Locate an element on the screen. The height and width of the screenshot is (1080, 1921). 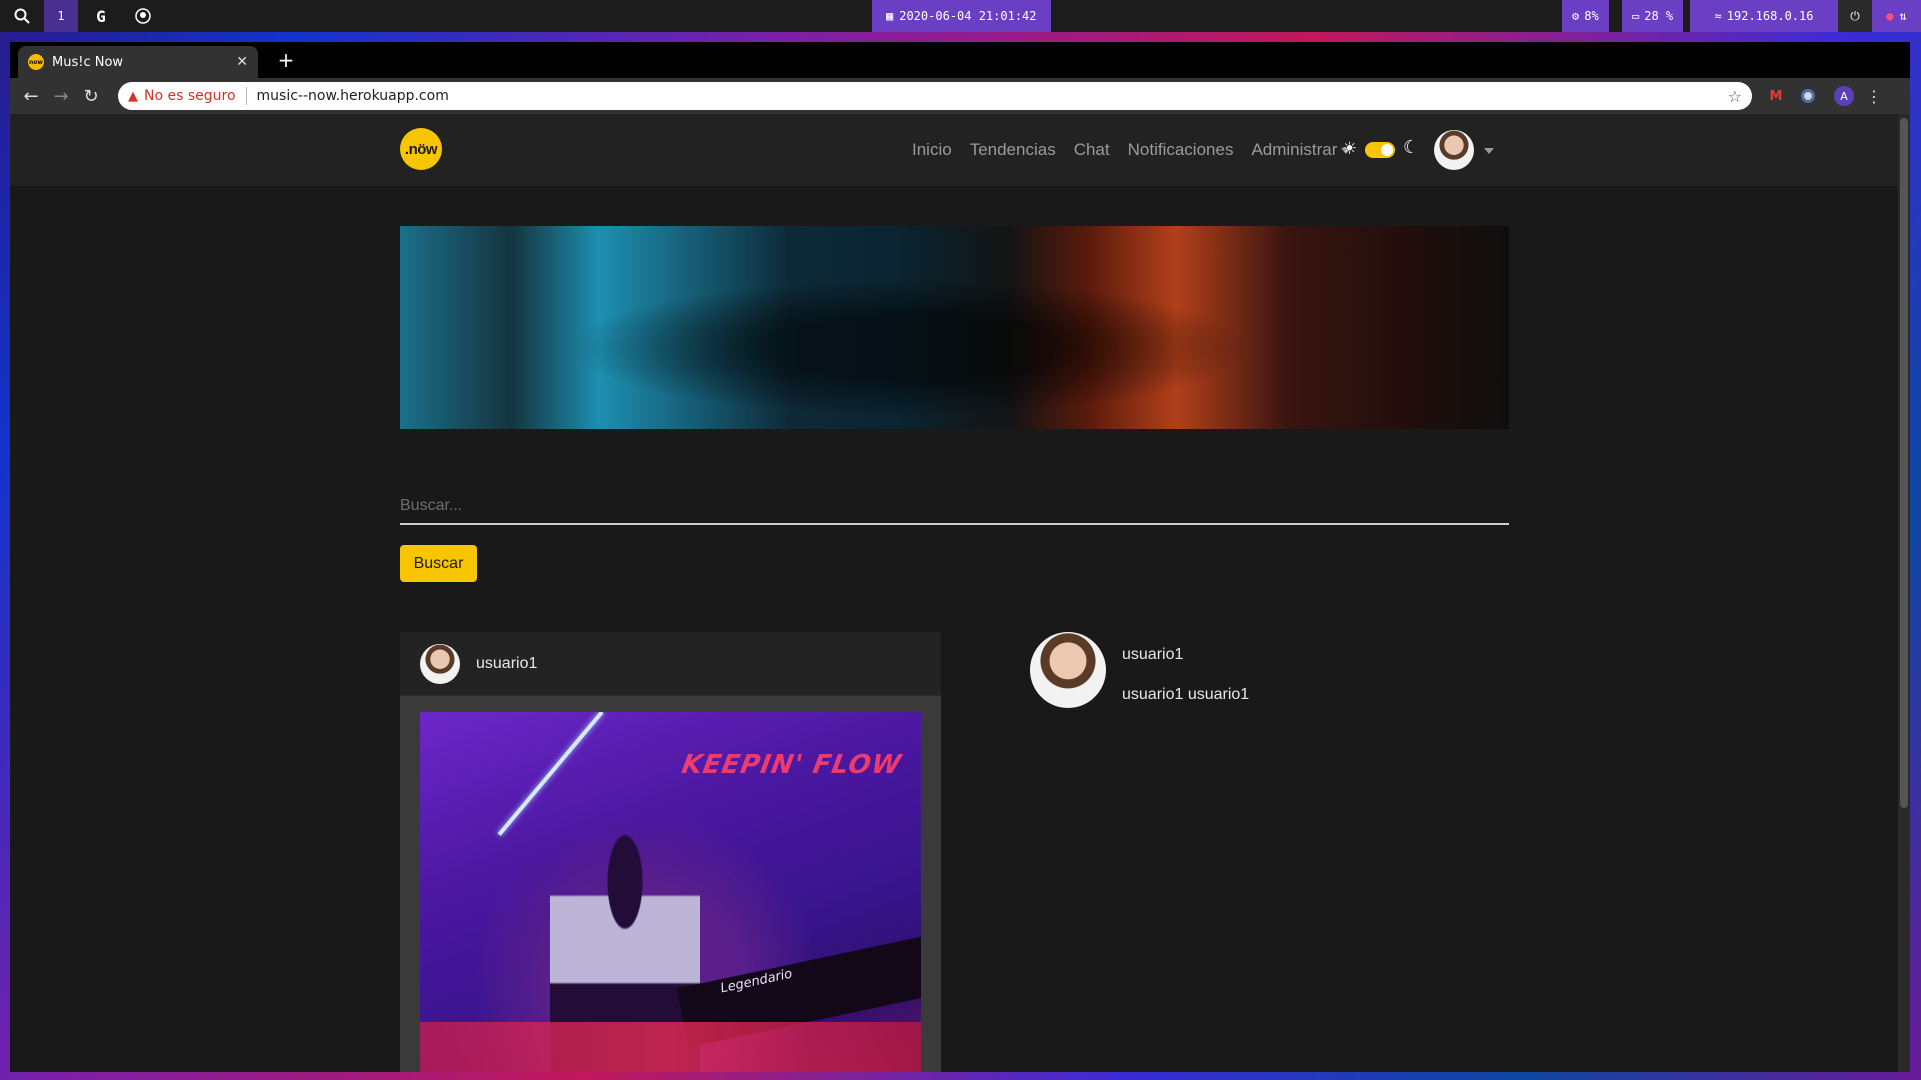
post-author-name: usuario1 is located at coordinates (506, 664).